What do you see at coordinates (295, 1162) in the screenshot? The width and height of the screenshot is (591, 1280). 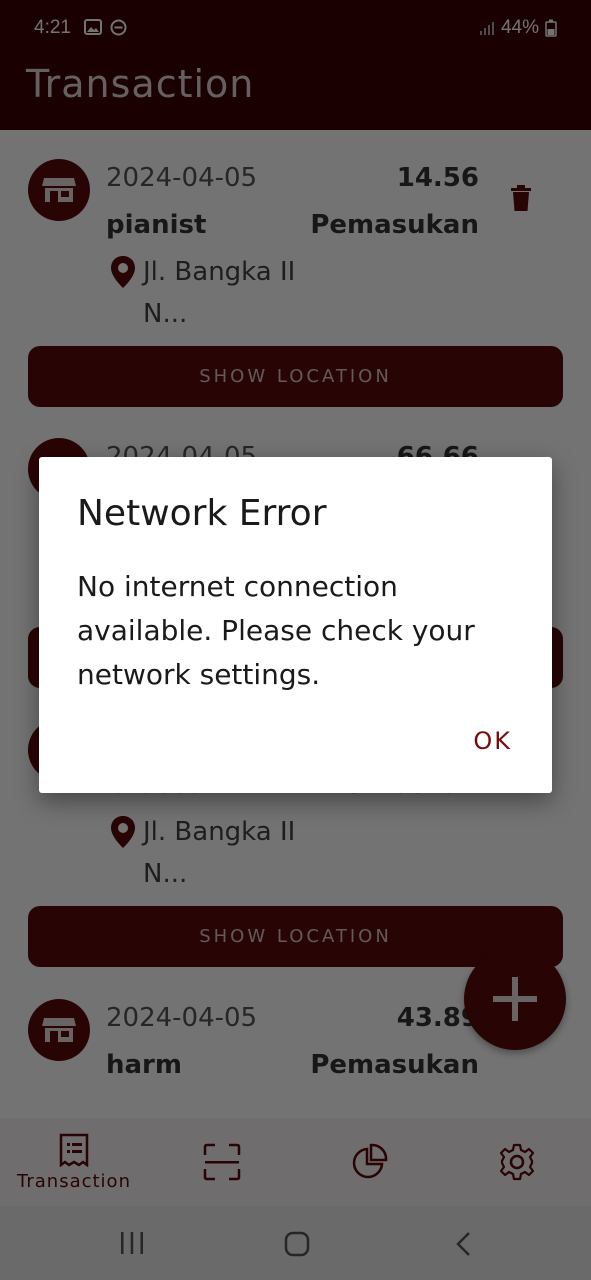 I see `bottom-navigation: Transaction` at bounding box center [295, 1162].